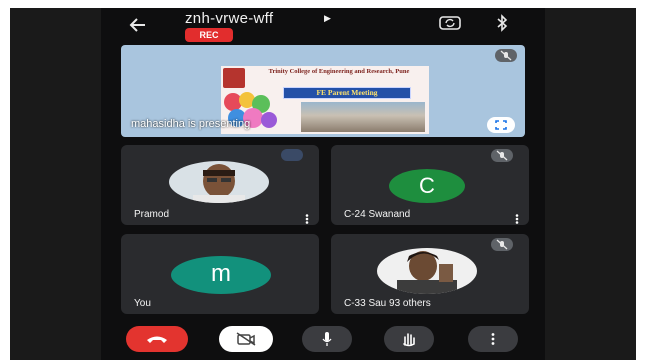 Image resolution: width=647 pixels, height=360 pixels. What do you see at coordinates (142, 303) in the screenshot?
I see `participant-name: You` at bounding box center [142, 303].